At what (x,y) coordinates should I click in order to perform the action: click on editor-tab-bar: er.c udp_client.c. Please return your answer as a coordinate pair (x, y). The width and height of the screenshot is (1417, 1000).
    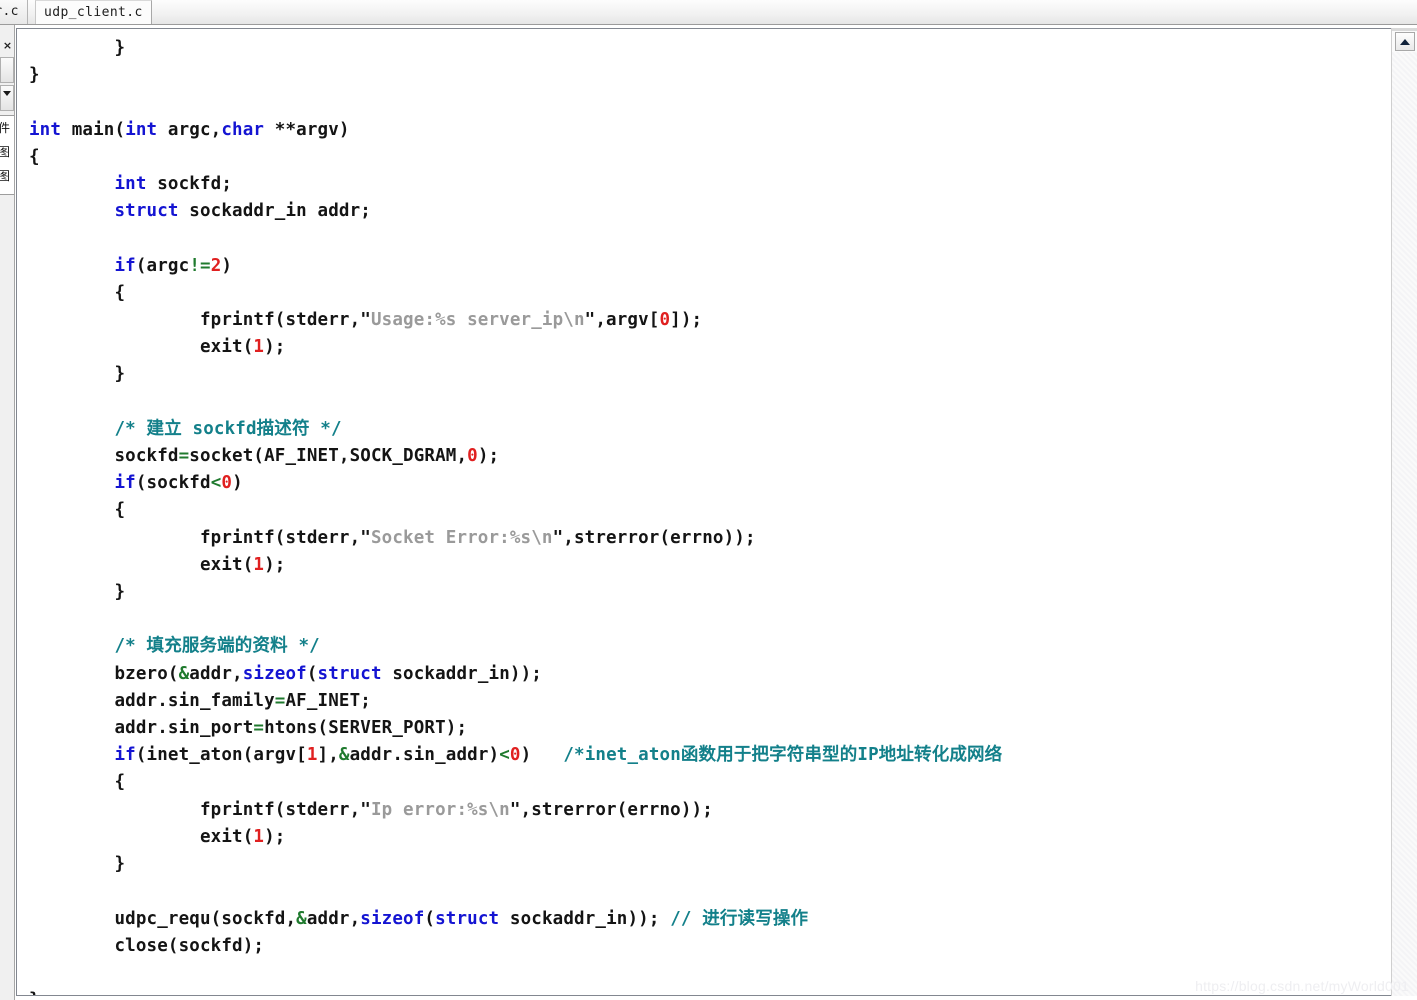
    Looking at the image, I should click on (708, 12).